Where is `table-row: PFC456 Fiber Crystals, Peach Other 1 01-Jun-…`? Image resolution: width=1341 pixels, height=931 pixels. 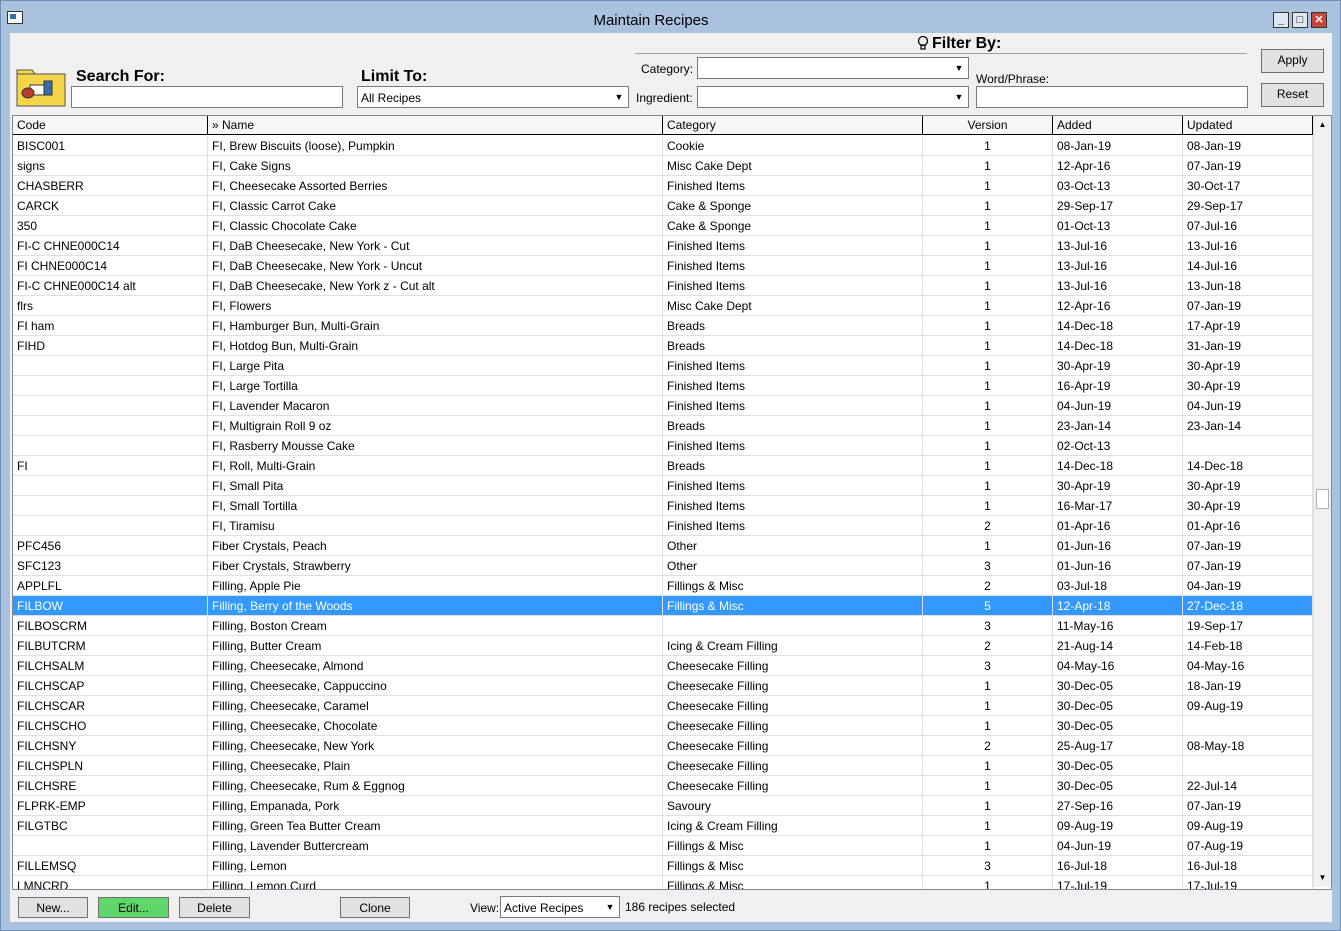 table-row: PFC456 Fiber Crystals, Peach Other 1 01-Jun-… is located at coordinates (663, 546).